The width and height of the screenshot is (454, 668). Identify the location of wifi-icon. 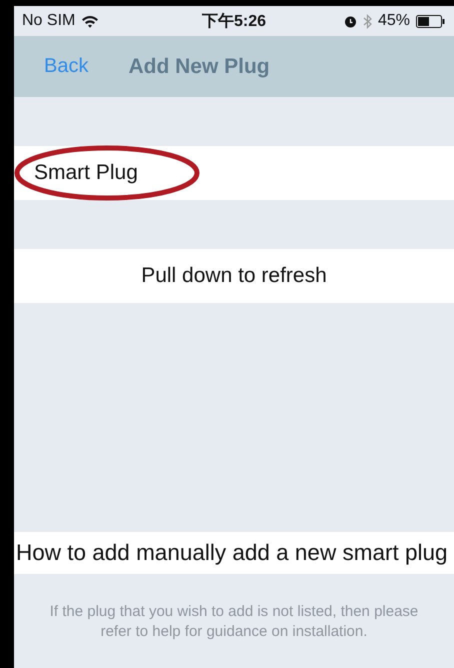
(90, 21).